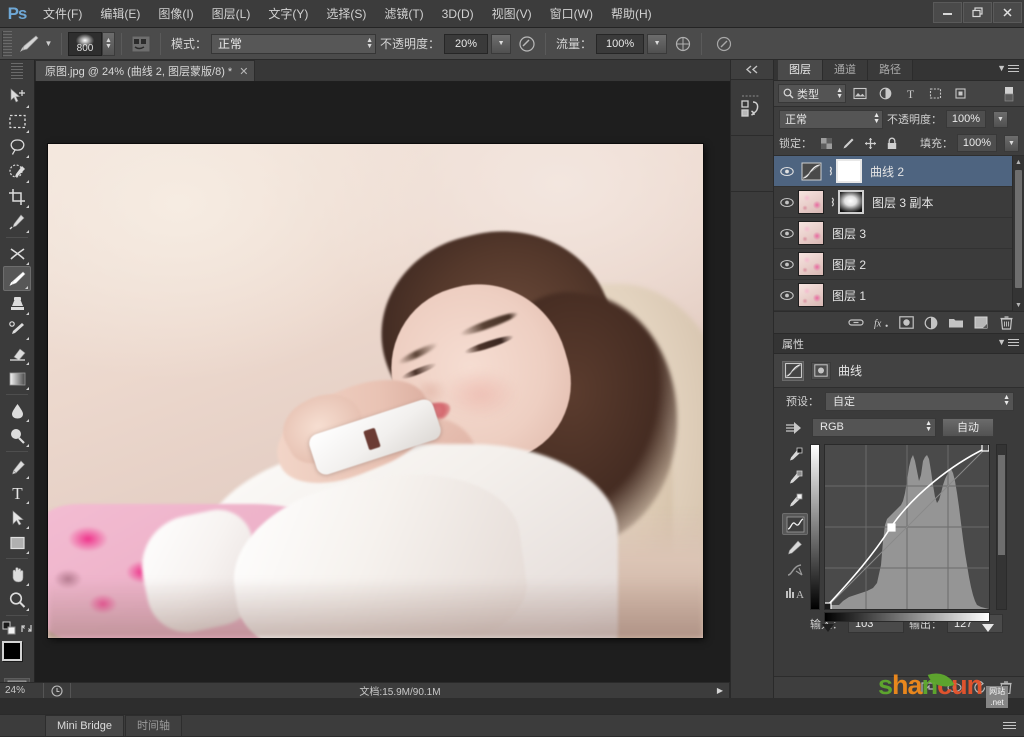 Image resolution: width=1024 pixels, height=737 pixels. What do you see at coordinates (17, 278) in the screenshot?
I see `brush-tool` at bounding box center [17, 278].